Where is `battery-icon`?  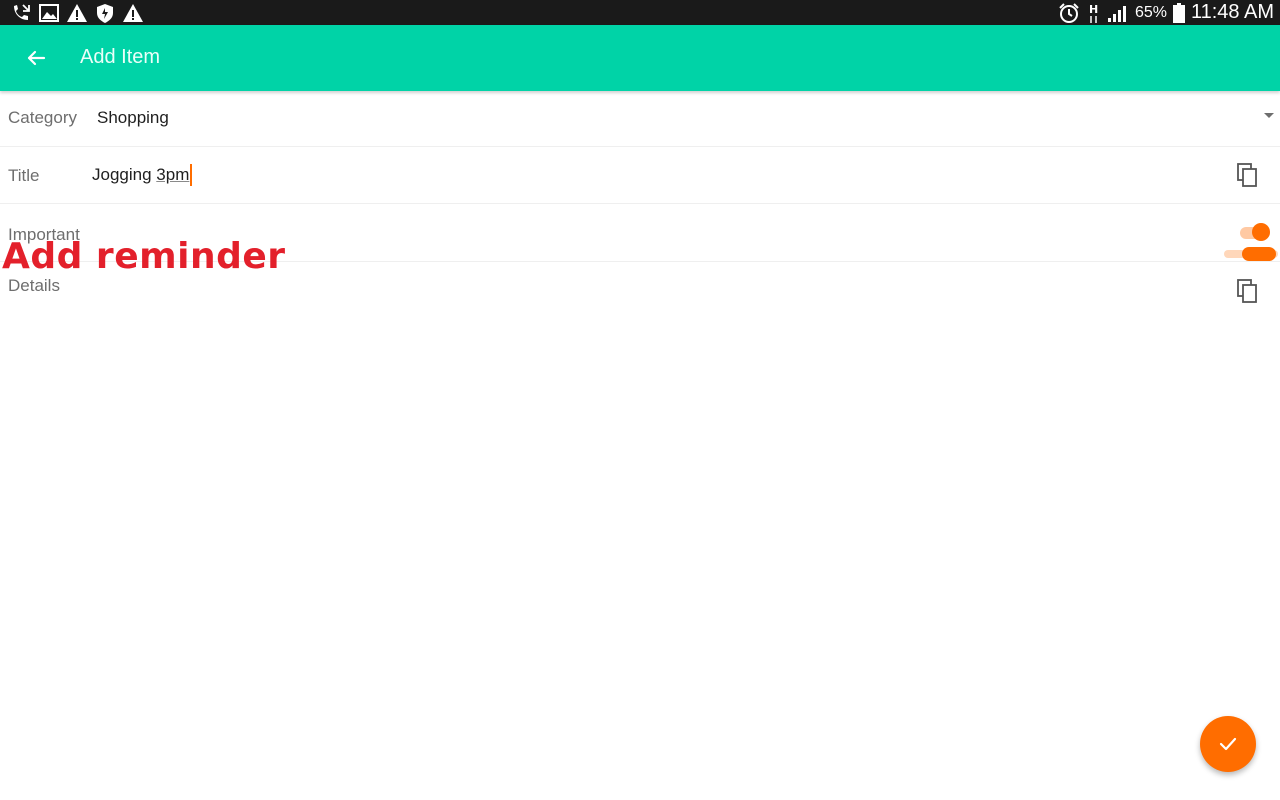 battery-icon is located at coordinates (1178, 12).